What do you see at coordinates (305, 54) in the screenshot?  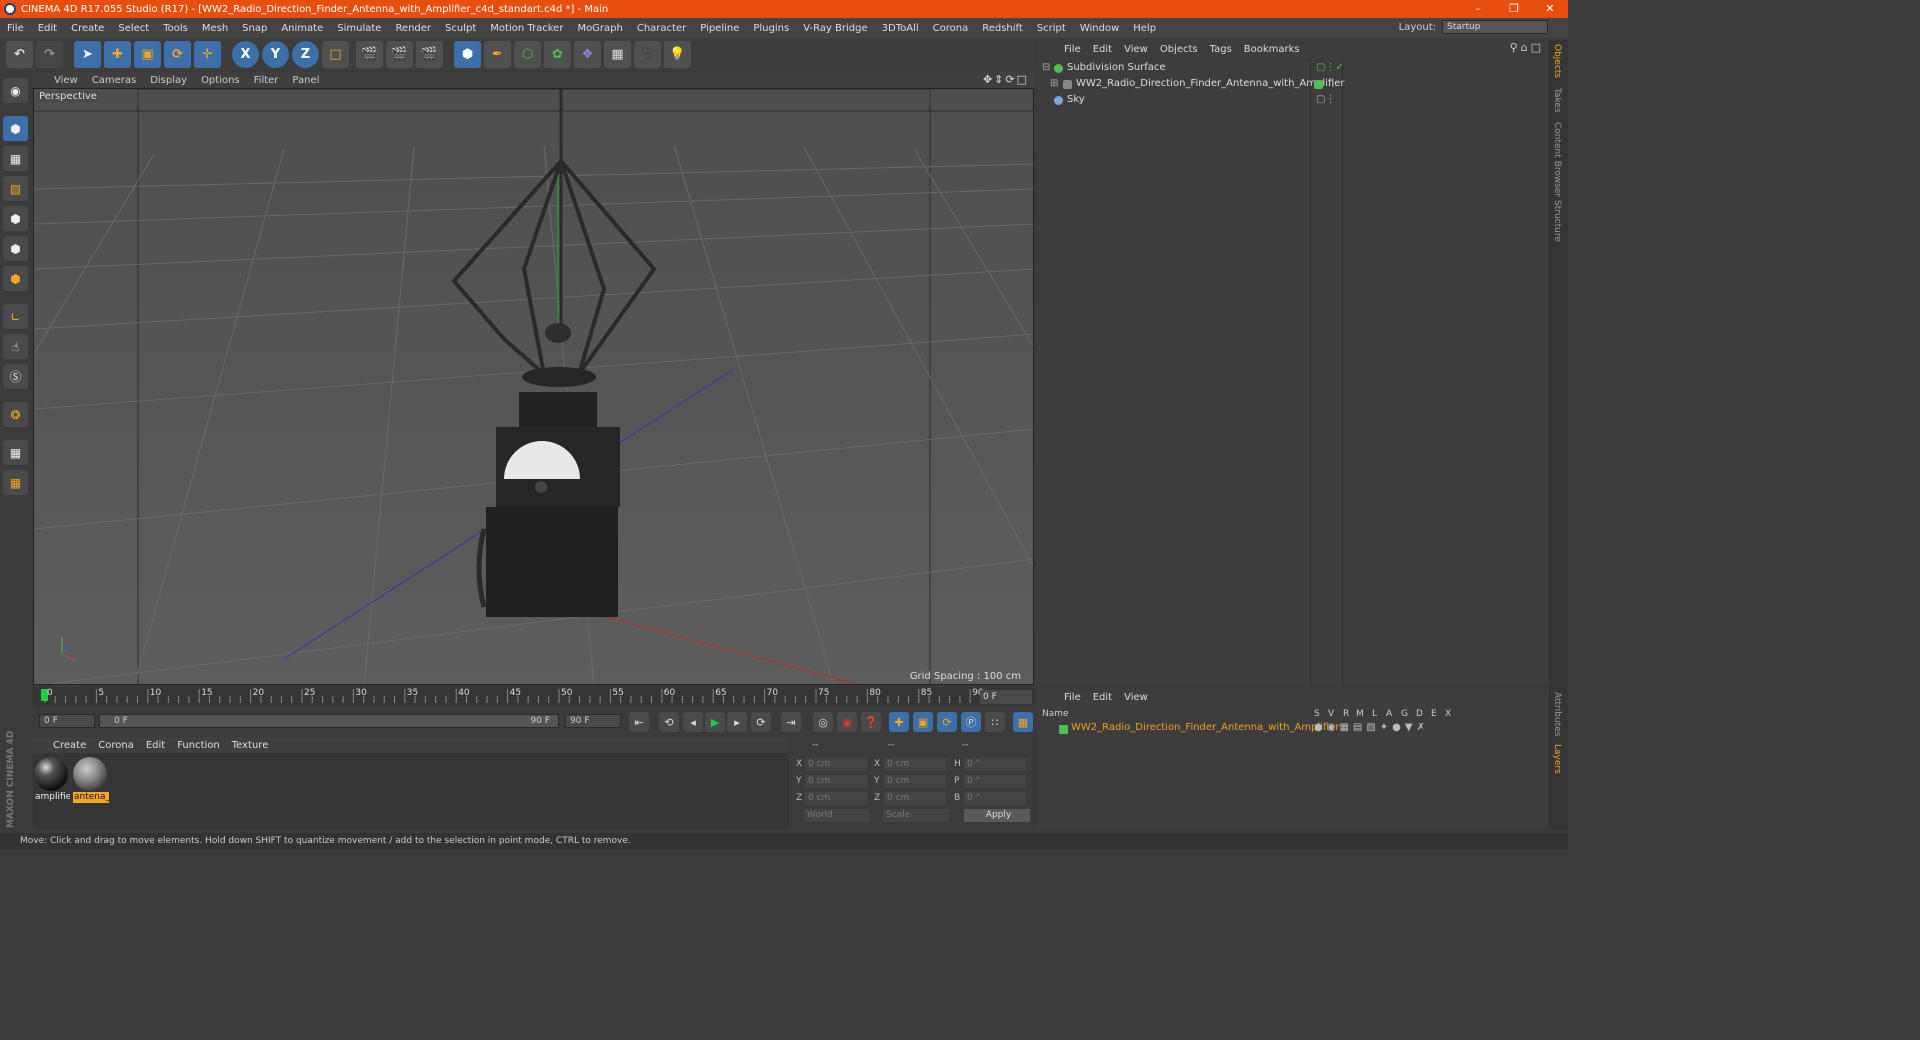 I see `z-axis-lock-icon: Z` at bounding box center [305, 54].